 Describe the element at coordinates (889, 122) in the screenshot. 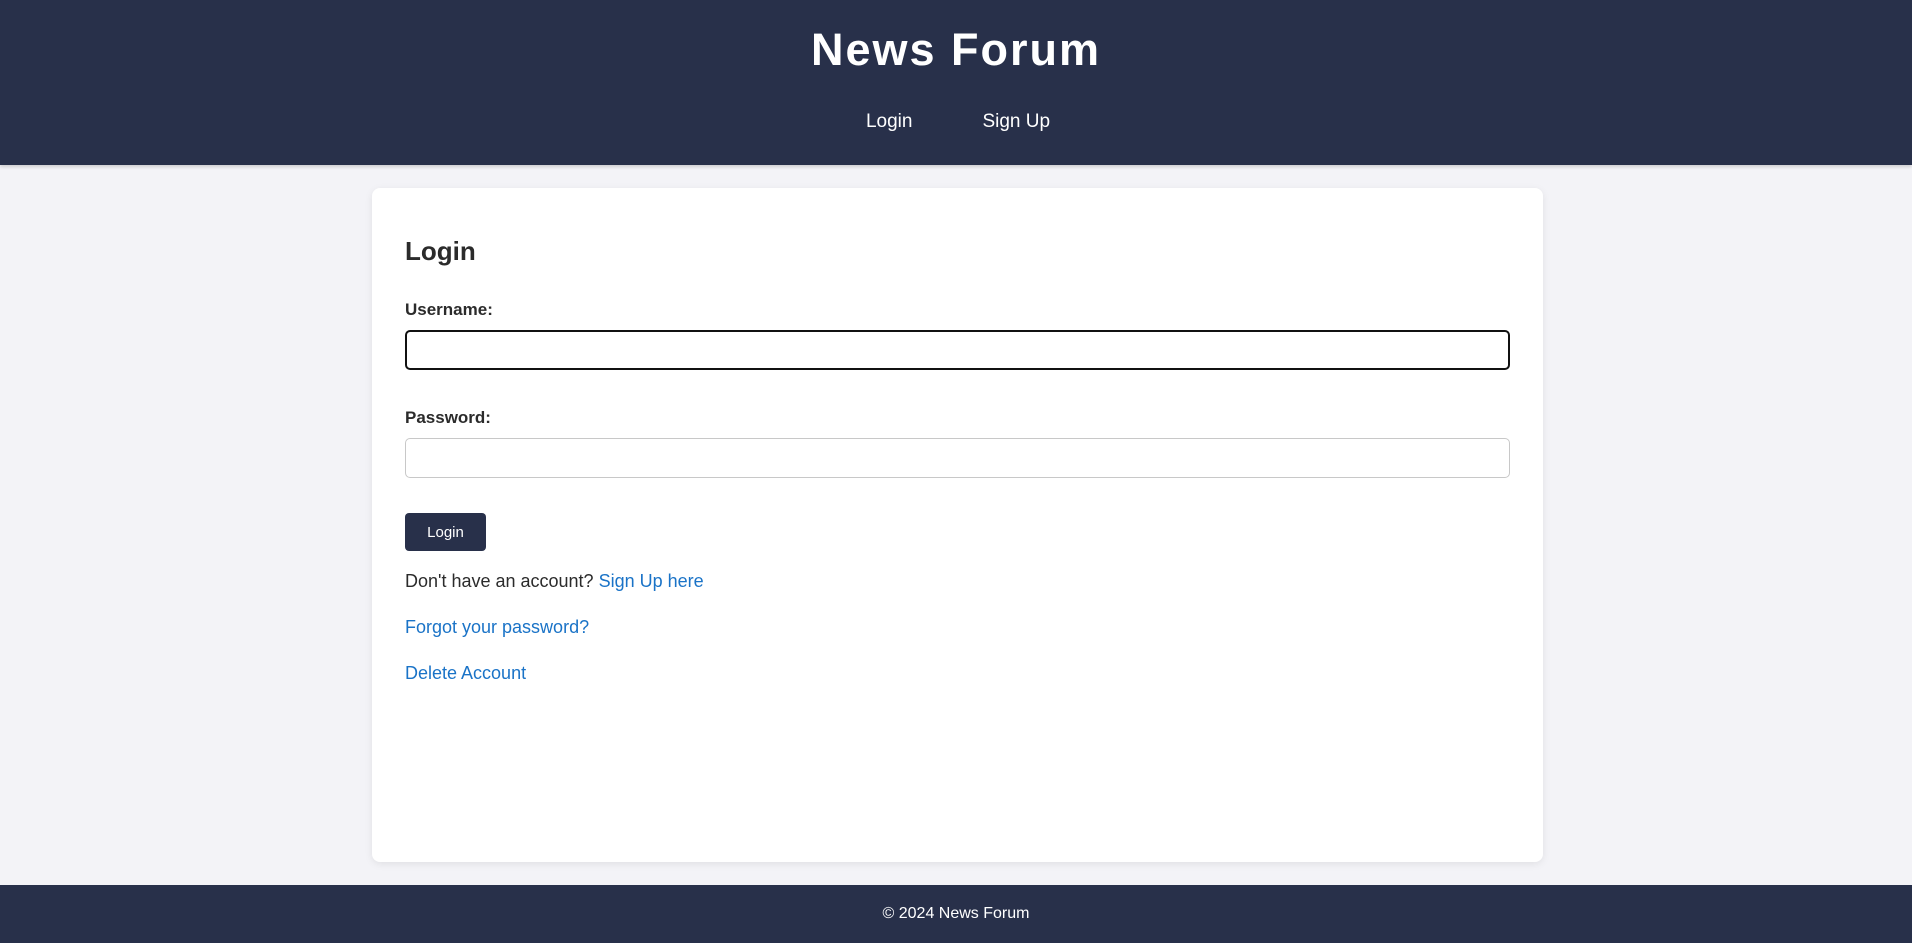

I see `nav-login-link: Login` at that location.